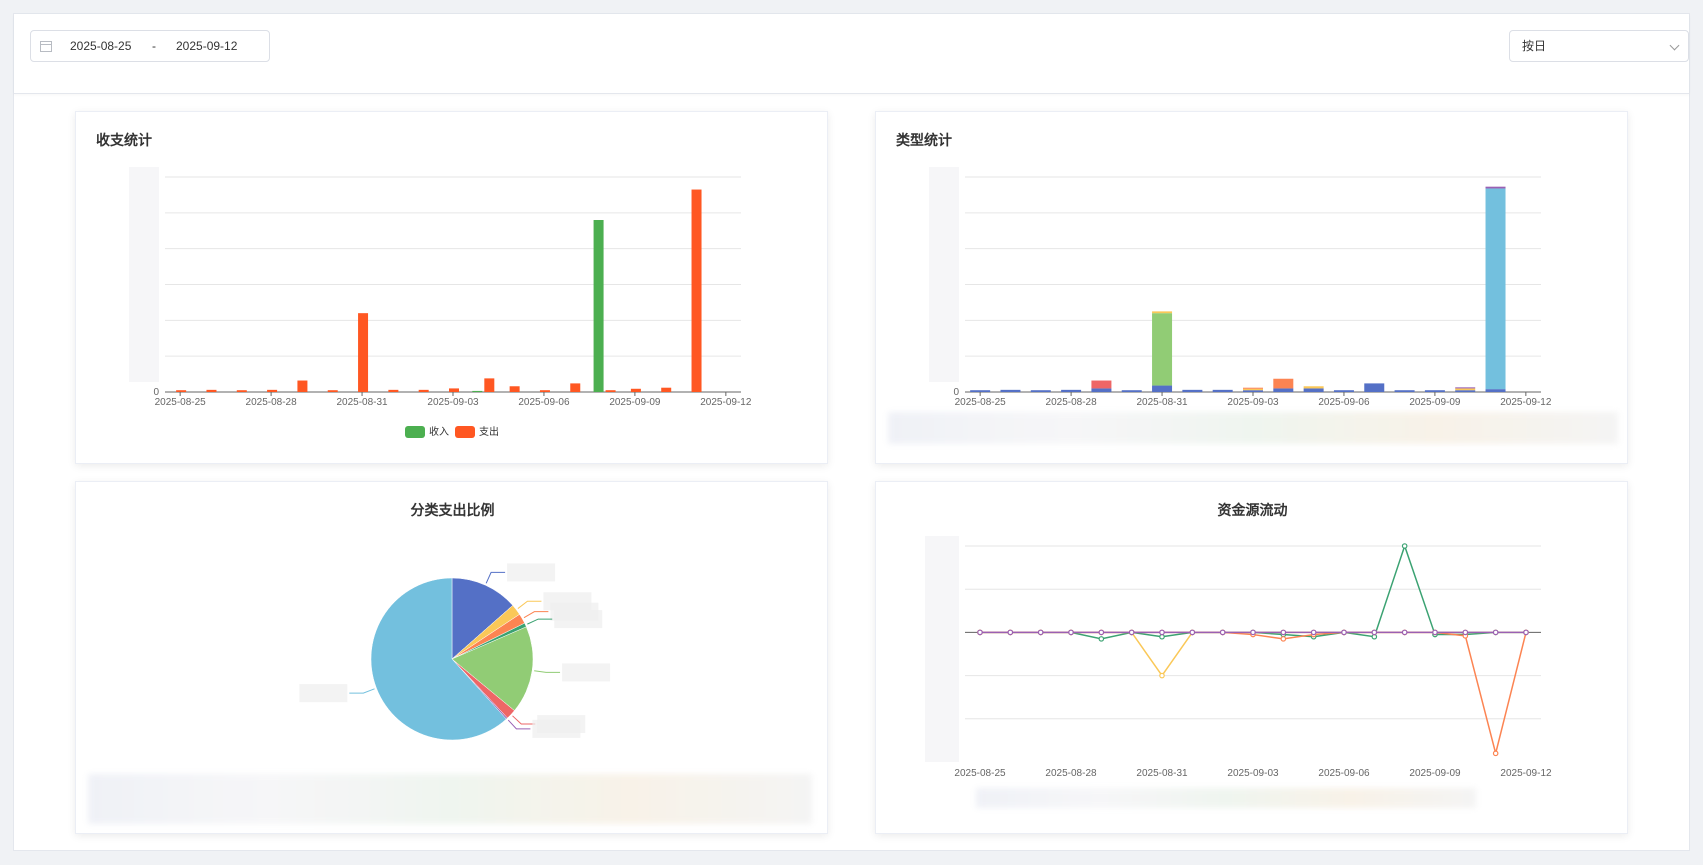 The height and width of the screenshot is (865, 1703). Describe the element at coordinates (477, 391) in the screenshot. I see `income-bar` at that location.